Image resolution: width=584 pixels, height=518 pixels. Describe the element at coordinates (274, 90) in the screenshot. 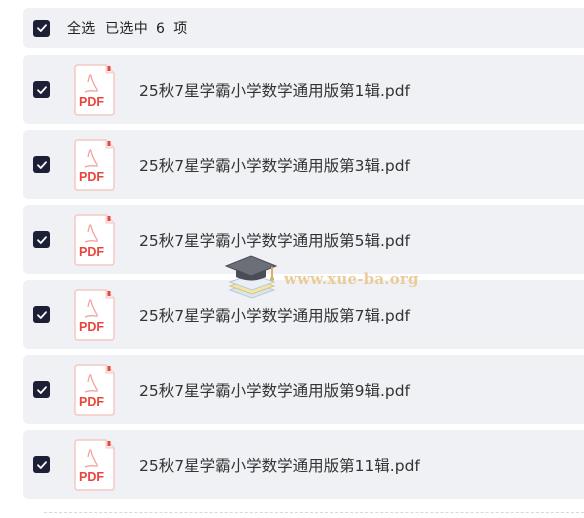

I see `file-name: 25秋7星学霸小学数学通用版第1辑.pdf` at that location.